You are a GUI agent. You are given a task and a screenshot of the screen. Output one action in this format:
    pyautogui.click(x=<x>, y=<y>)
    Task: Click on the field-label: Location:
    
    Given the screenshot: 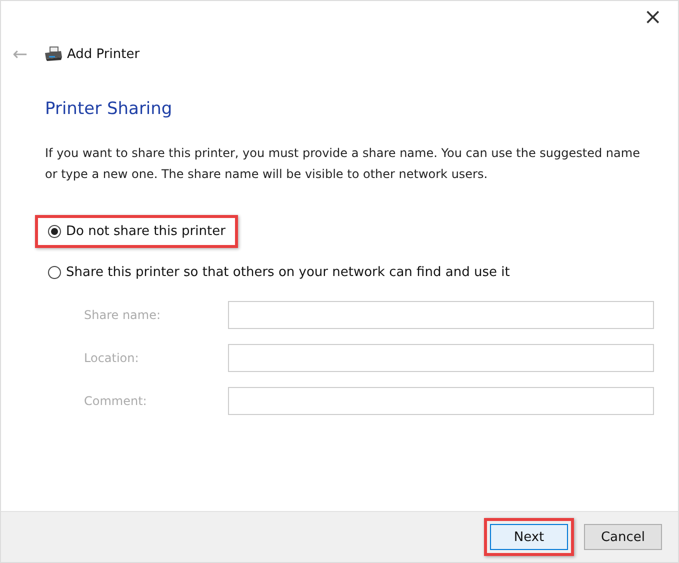 What is the action you would take?
    pyautogui.click(x=112, y=358)
    